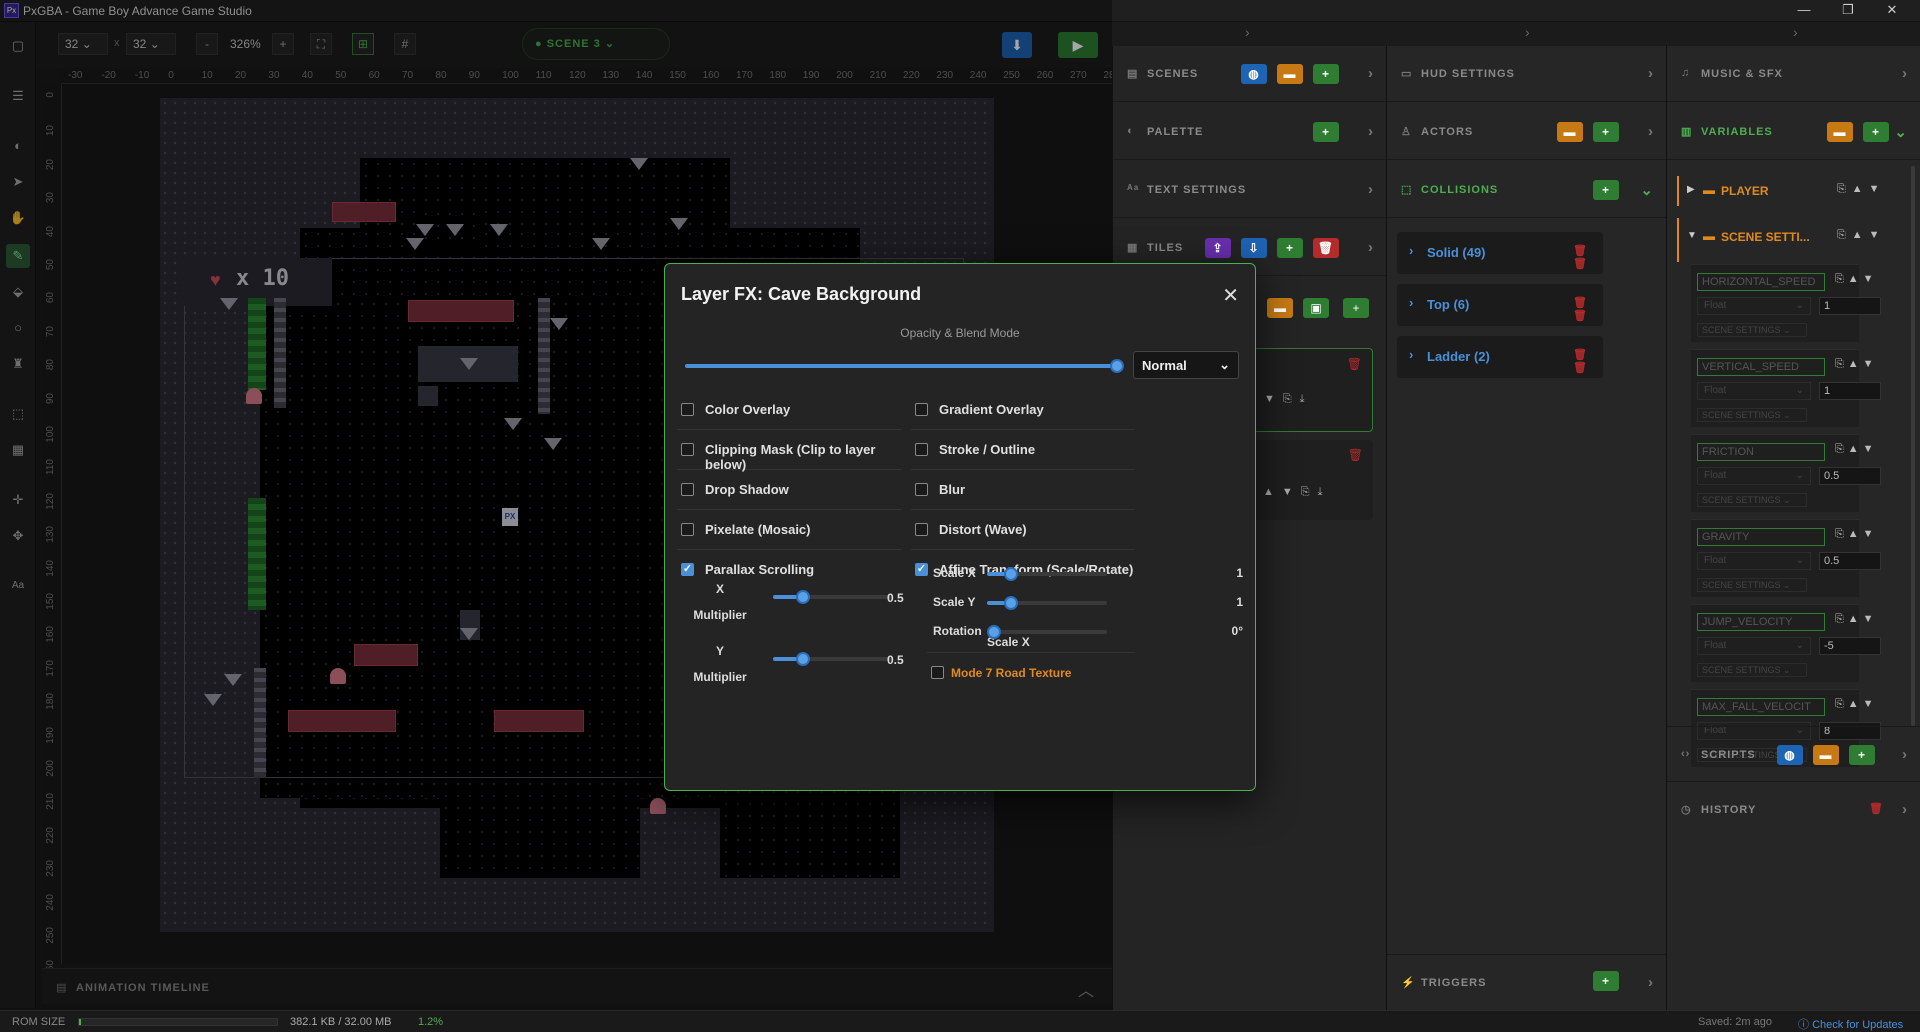 This screenshot has width=1920, height=1032. Describe the element at coordinates (789, 410) in the screenshot. I see `fx-option: Color Overlay` at that location.